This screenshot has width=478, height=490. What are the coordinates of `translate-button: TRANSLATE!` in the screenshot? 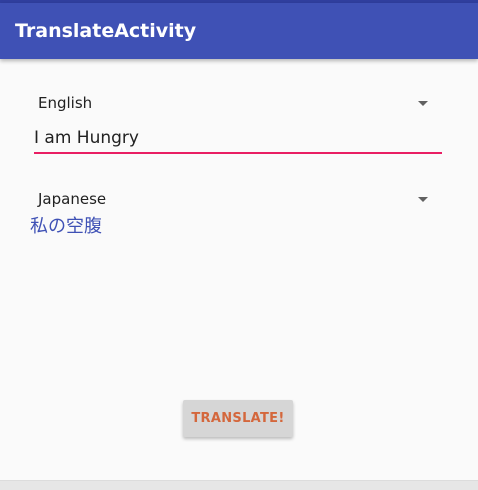 It's located at (238, 418).